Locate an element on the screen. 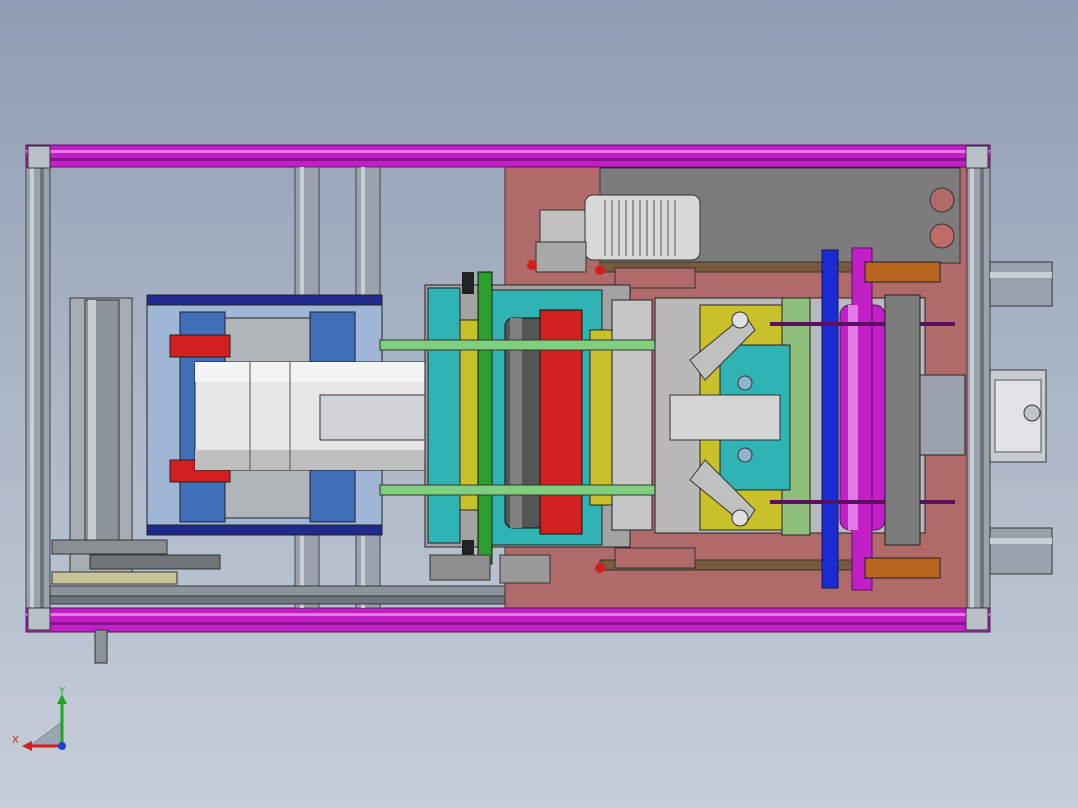  corner-bracket is located at coordinates (39, 157).